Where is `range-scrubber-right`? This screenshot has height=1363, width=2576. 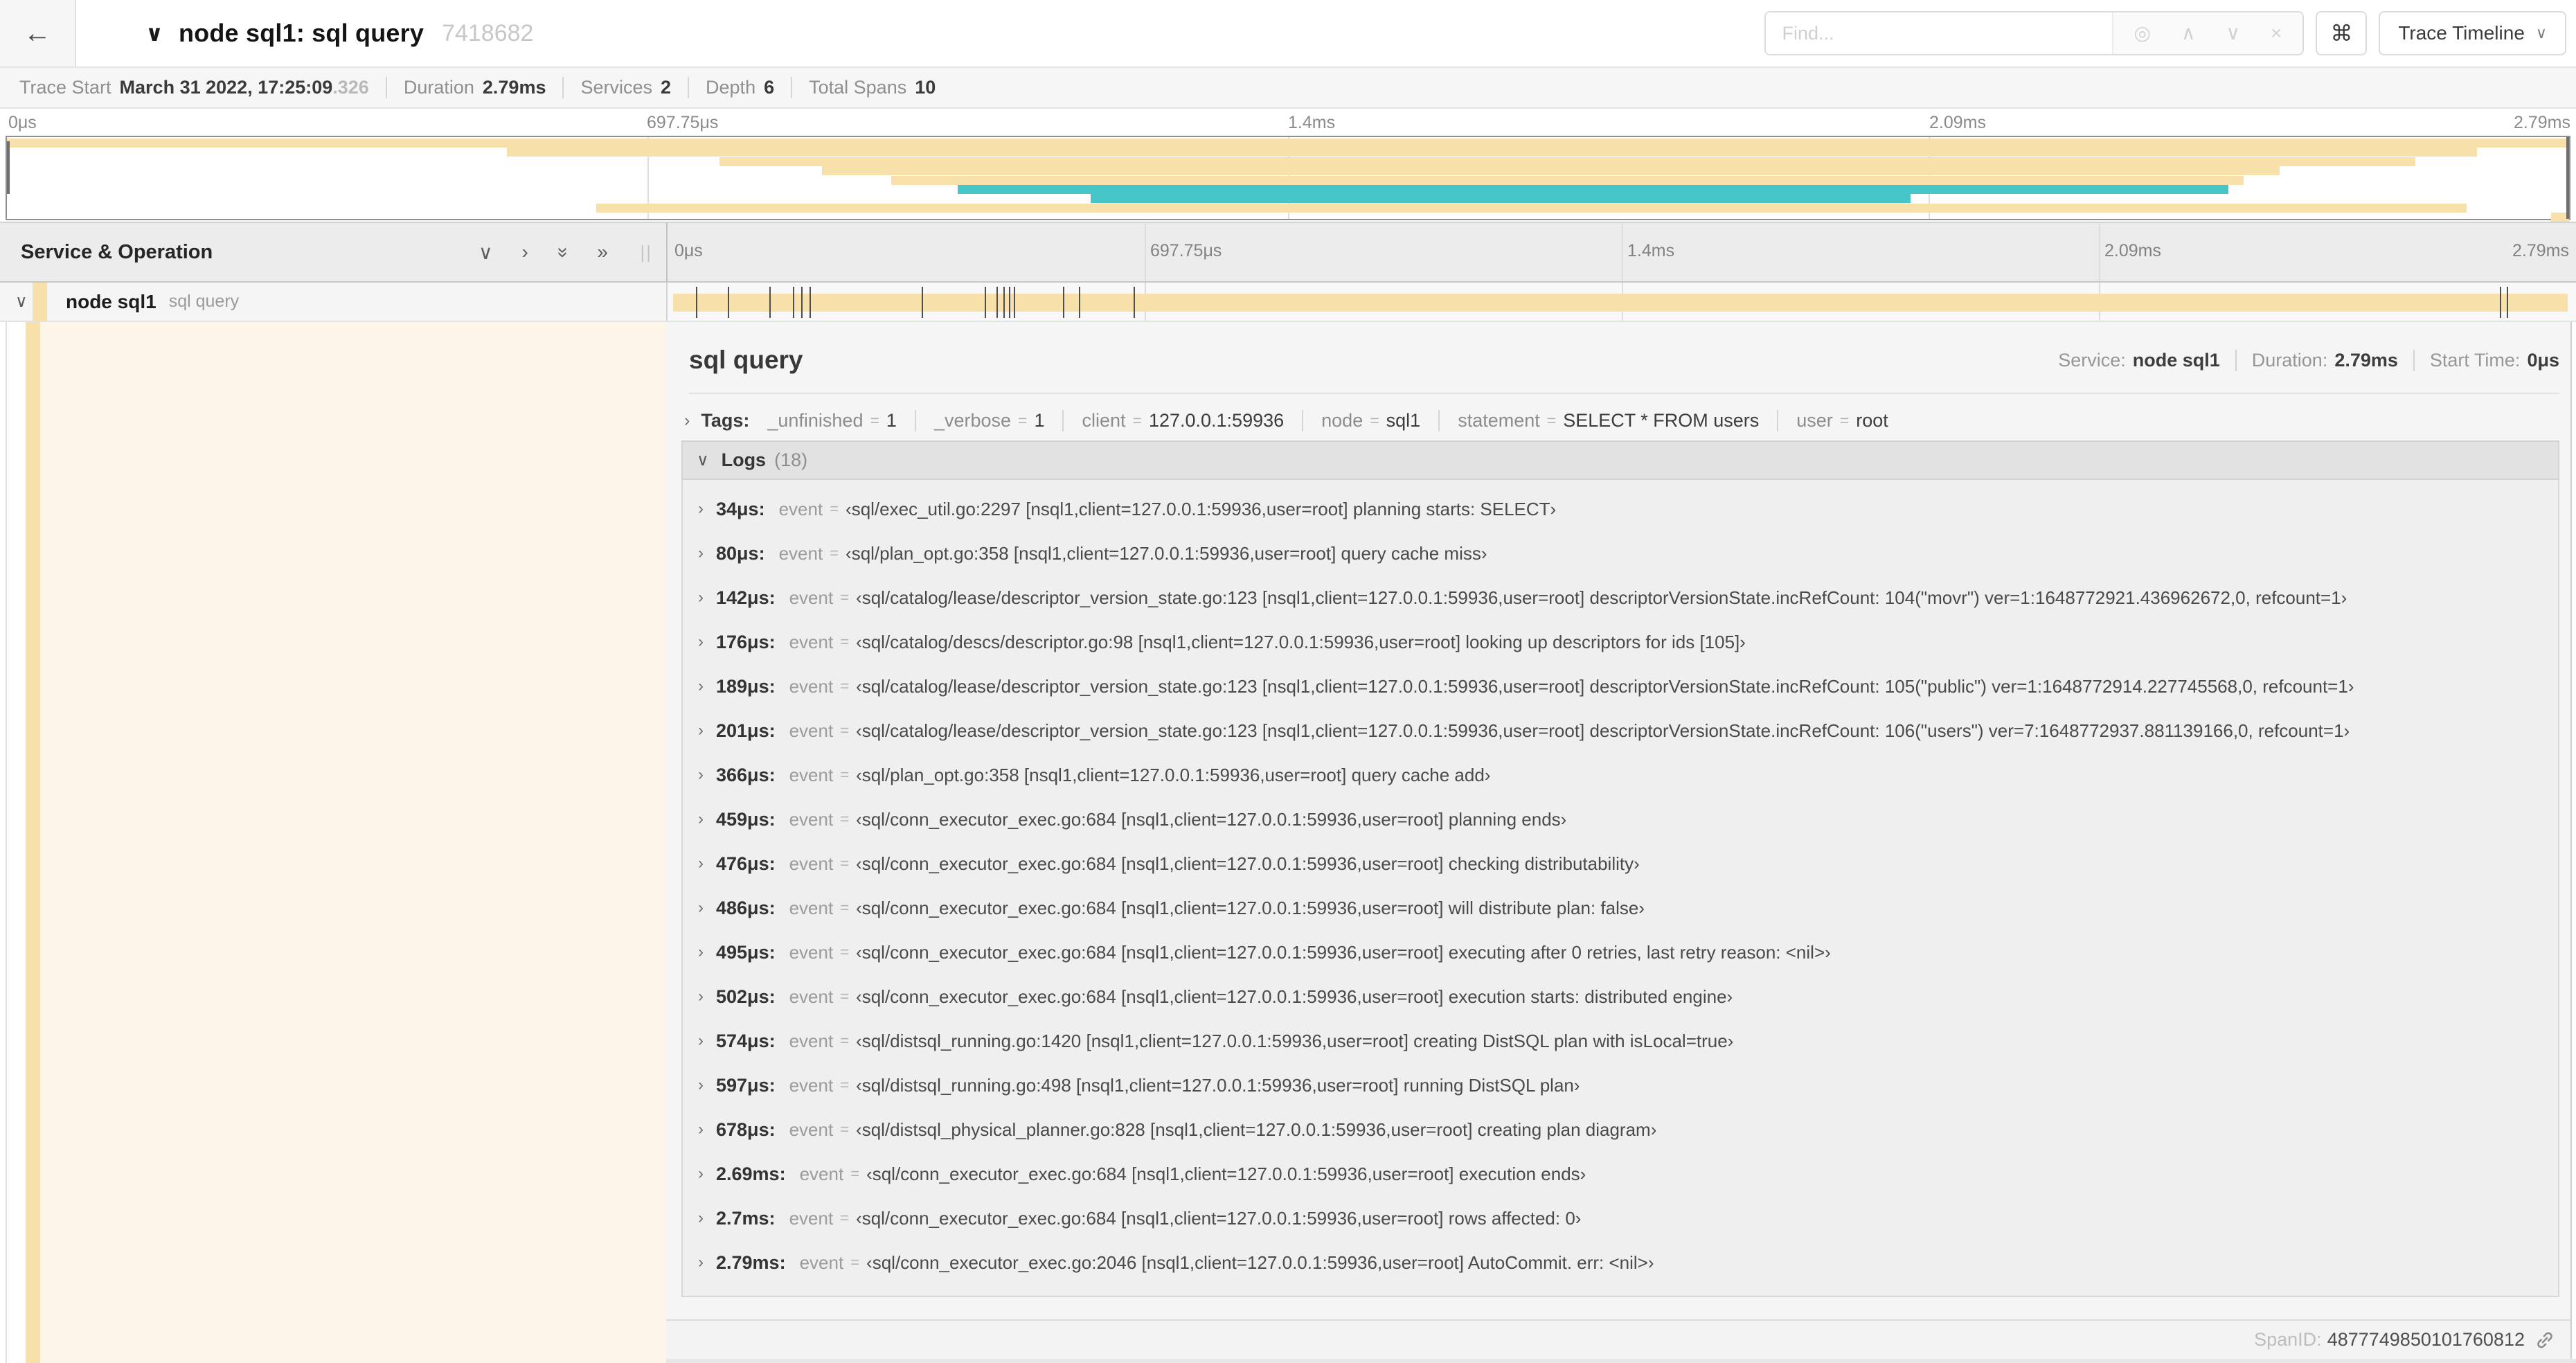
range-scrubber-right is located at coordinates (2567, 178).